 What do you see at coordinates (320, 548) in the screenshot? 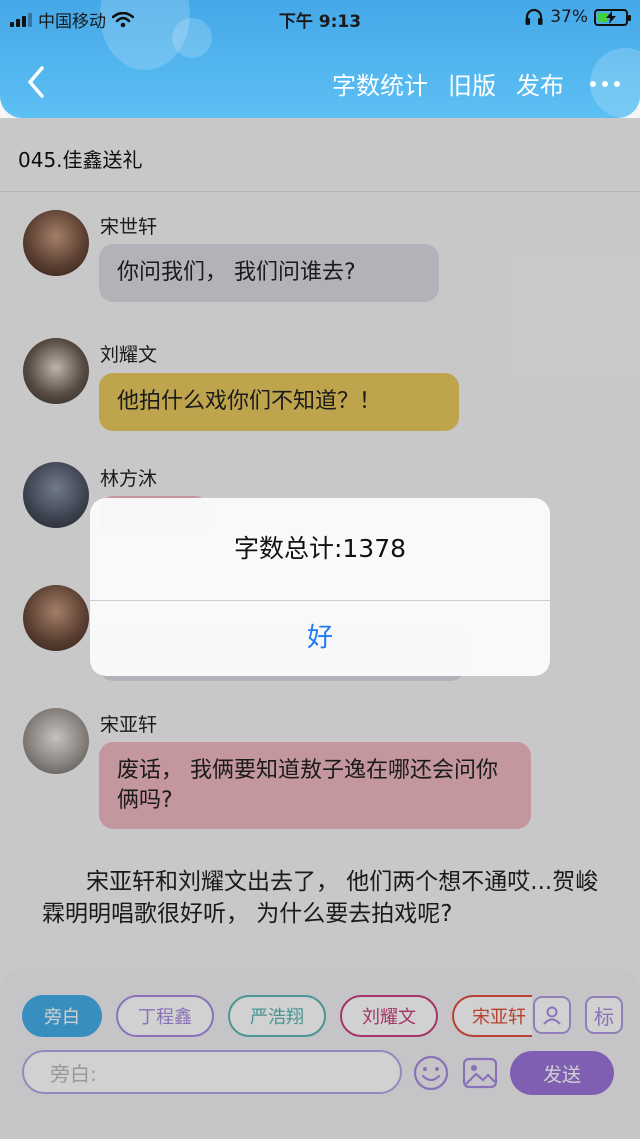
I see `alert-message: 字数总计:1378` at bounding box center [320, 548].